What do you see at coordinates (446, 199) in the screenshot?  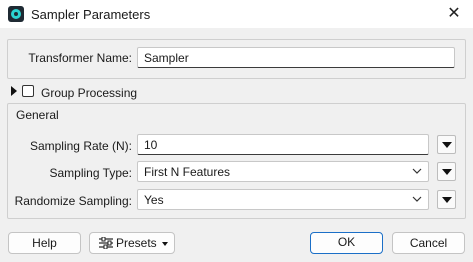 I see `randomize-sampling-options-button` at bounding box center [446, 199].